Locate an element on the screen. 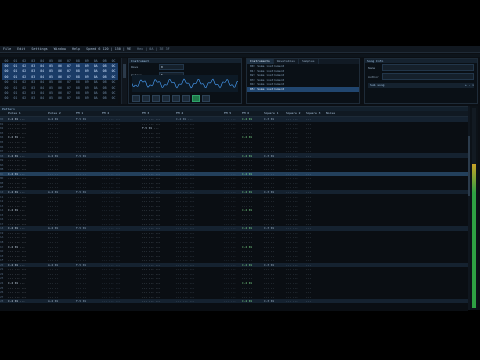 Image resolution: width=480 pixels, height=360 pixels. order-cell: 01 is located at coordinates (15, 66).